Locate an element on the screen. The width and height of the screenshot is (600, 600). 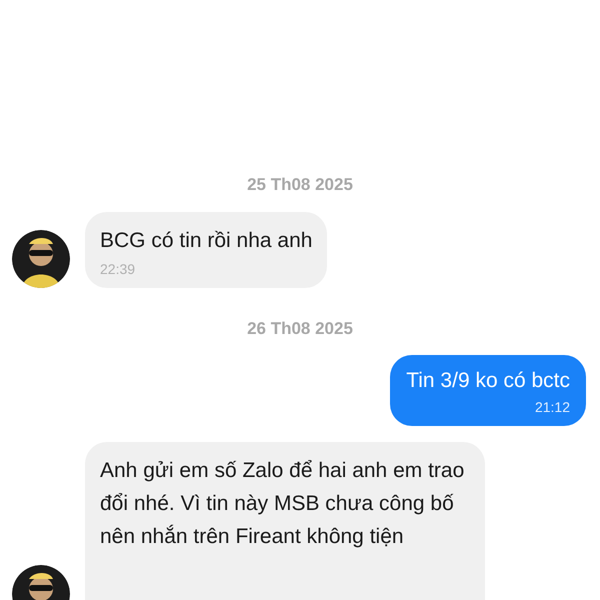
message-text: Tin 3/9 ko có bctc is located at coordinates (488, 381).